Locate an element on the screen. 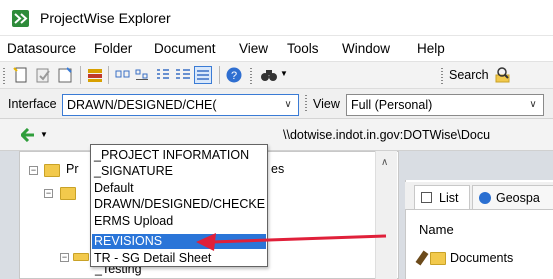 The width and height of the screenshot is (553, 279). dropdown-option: _SIGNATURE is located at coordinates (179, 171).